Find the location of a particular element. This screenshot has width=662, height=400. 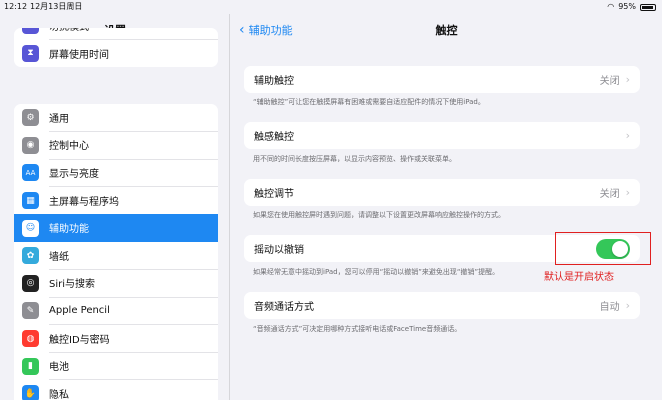

status-date: 12月13日周日 is located at coordinates (56, 6).